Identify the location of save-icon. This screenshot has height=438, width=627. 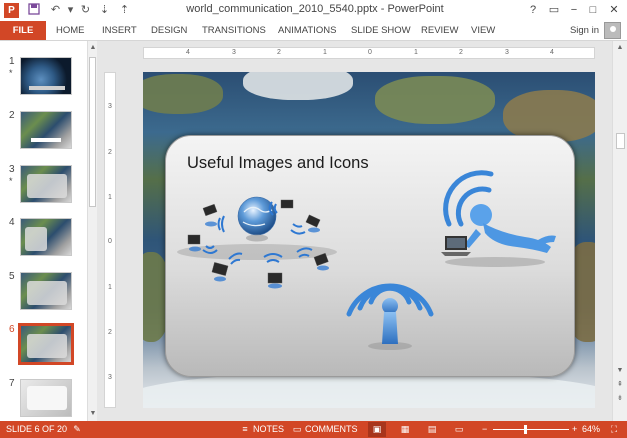
(33, 10).